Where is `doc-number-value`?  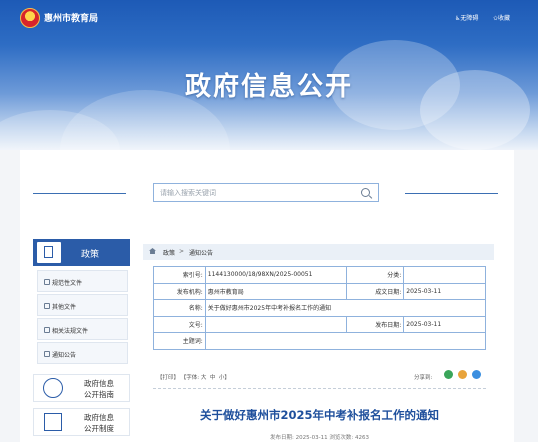
doc-number-value is located at coordinates (275, 324).